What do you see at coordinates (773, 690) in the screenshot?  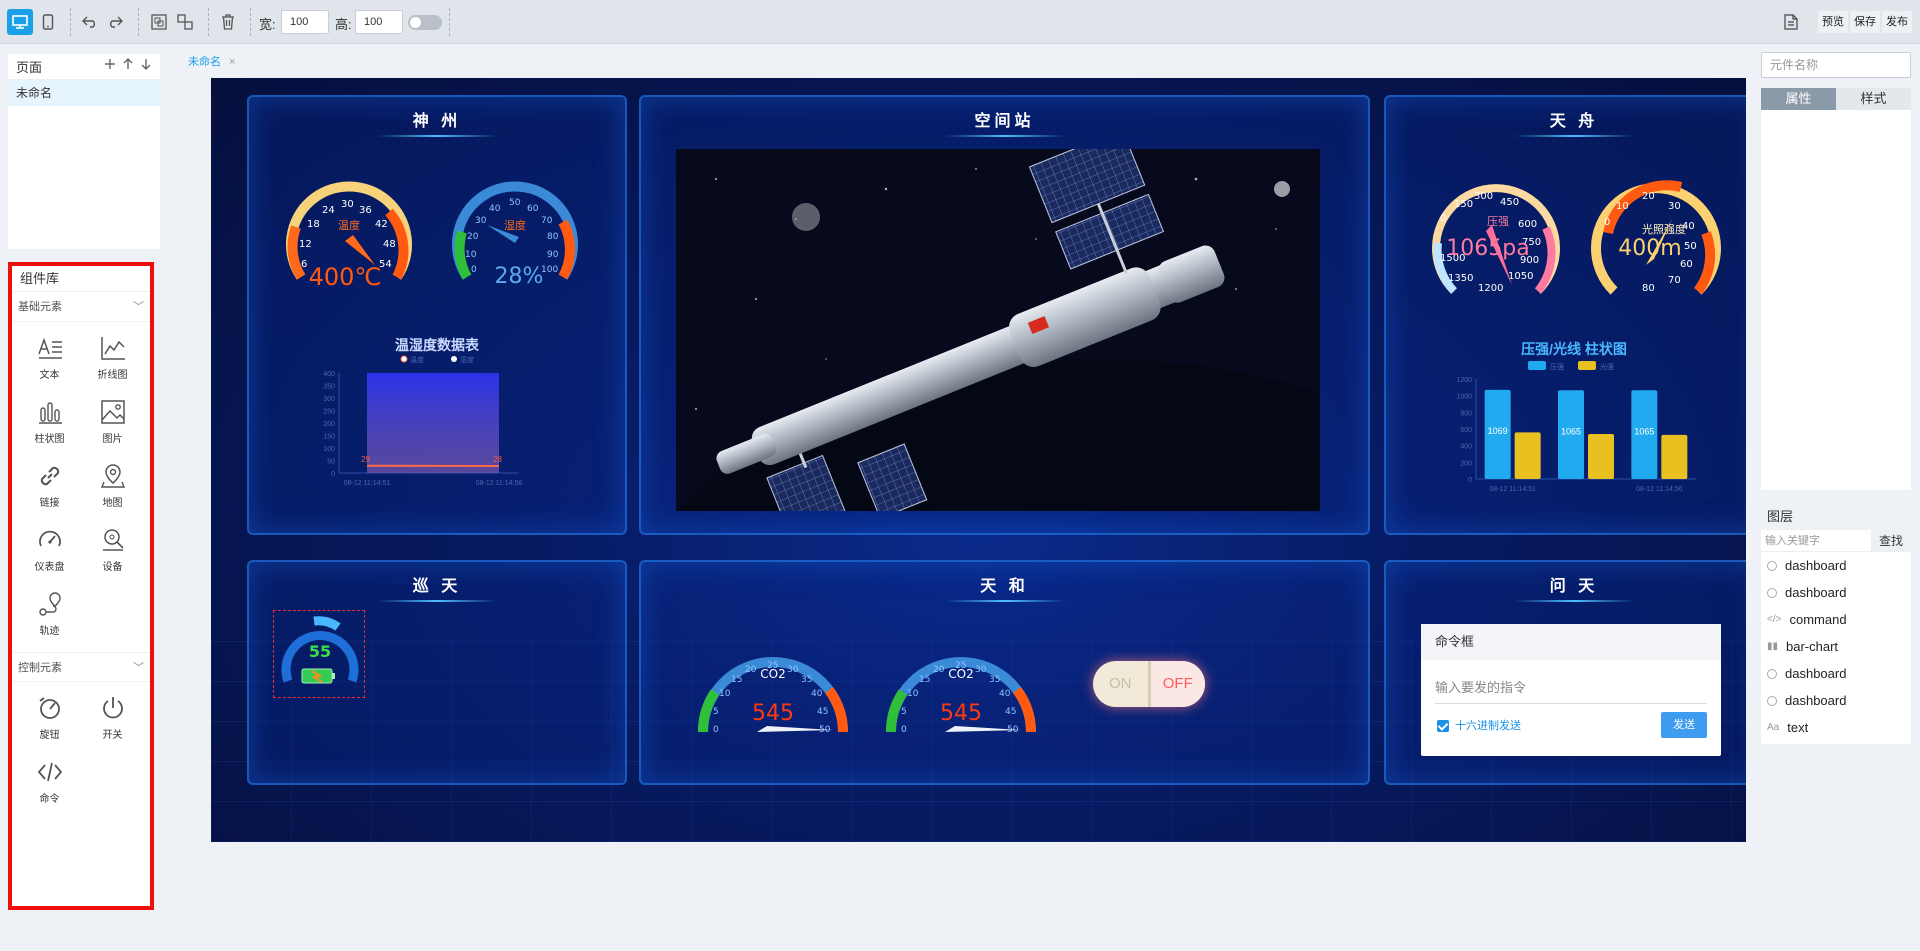 I see `co2-gauge-1: 0 5 10 15 20 25 30 35 40 45 50 CO2 545` at bounding box center [773, 690].